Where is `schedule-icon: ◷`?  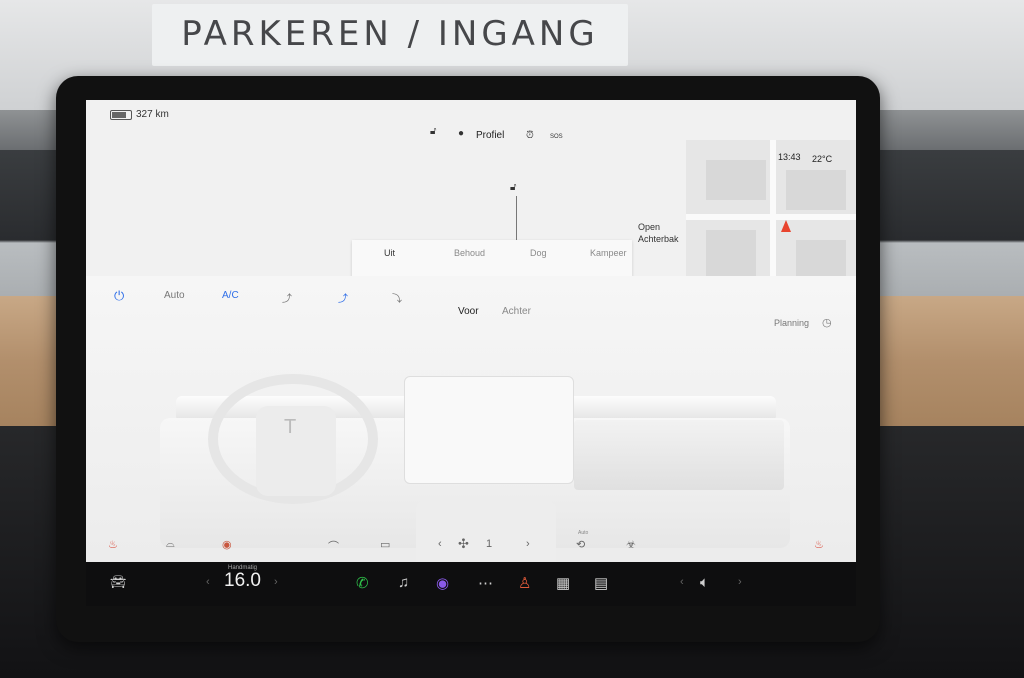
schedule-icon: ◷ is located at coordinates (827, 322).